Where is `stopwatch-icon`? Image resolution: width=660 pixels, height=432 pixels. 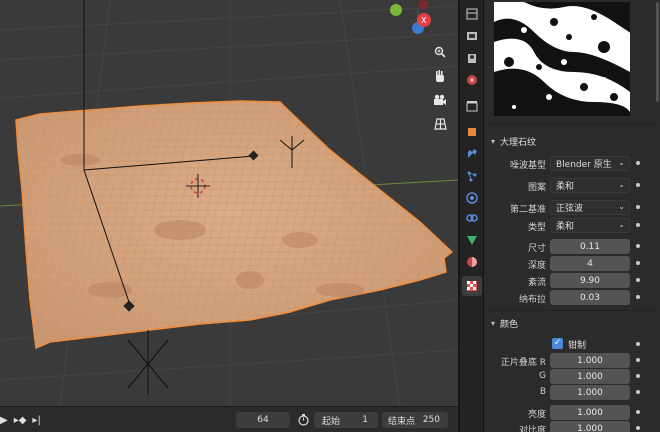
stopwatch-icon is located at coordinates (303, 420).